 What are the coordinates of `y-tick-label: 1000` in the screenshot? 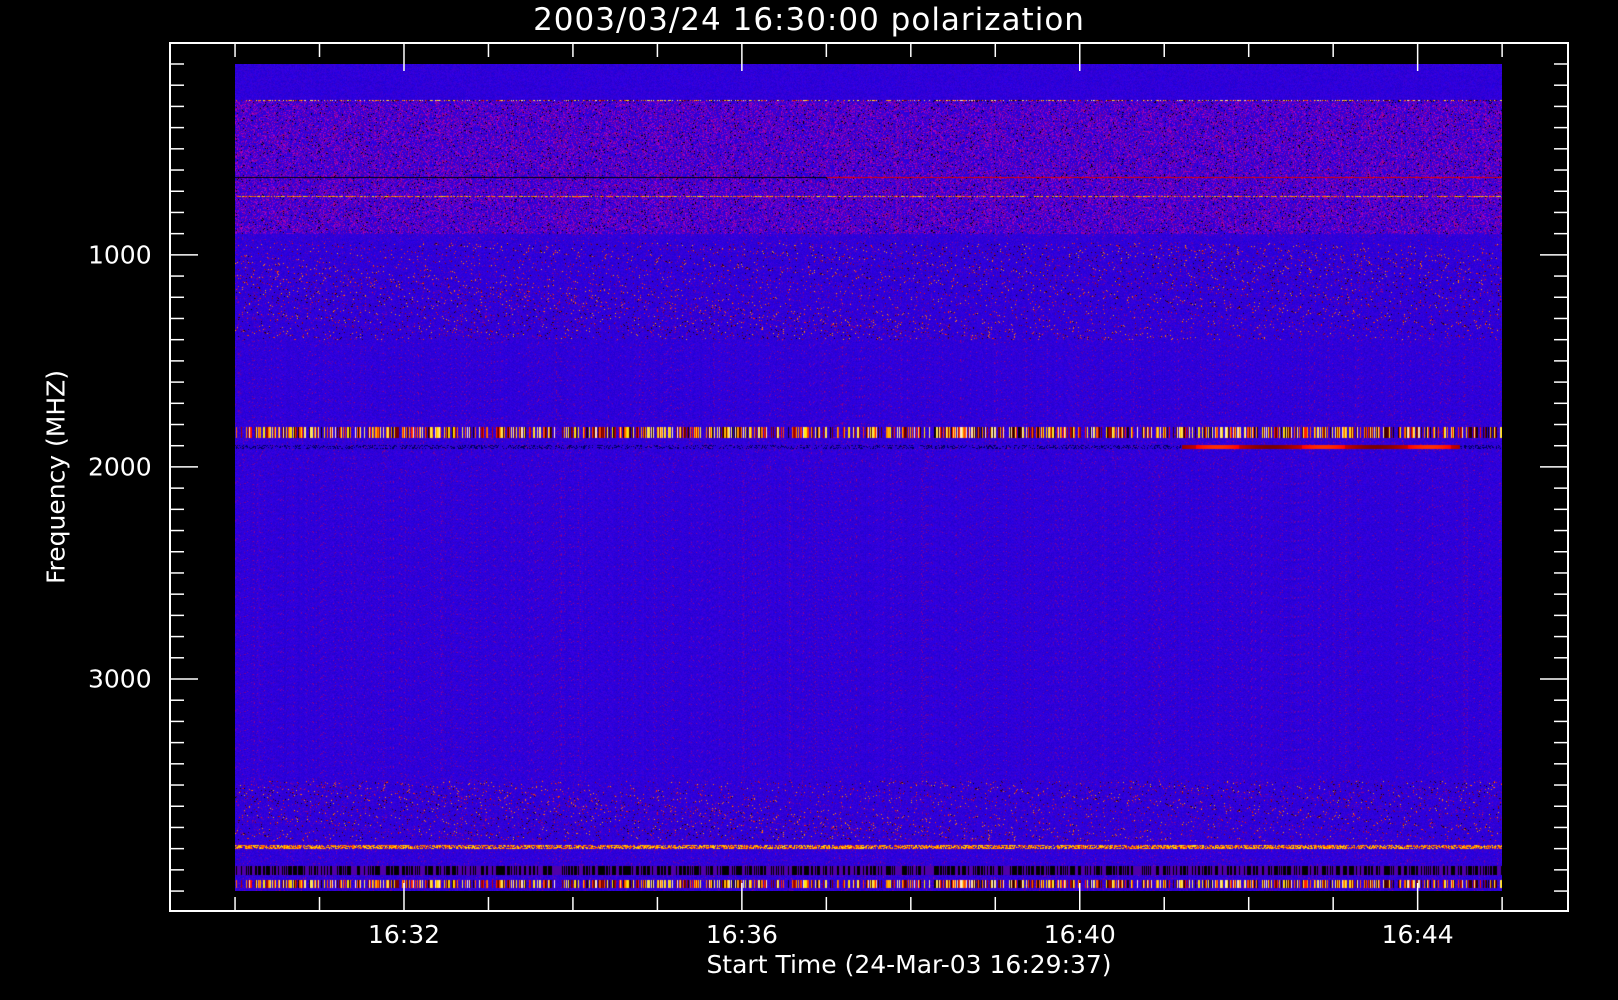 It's located at (120, 255).